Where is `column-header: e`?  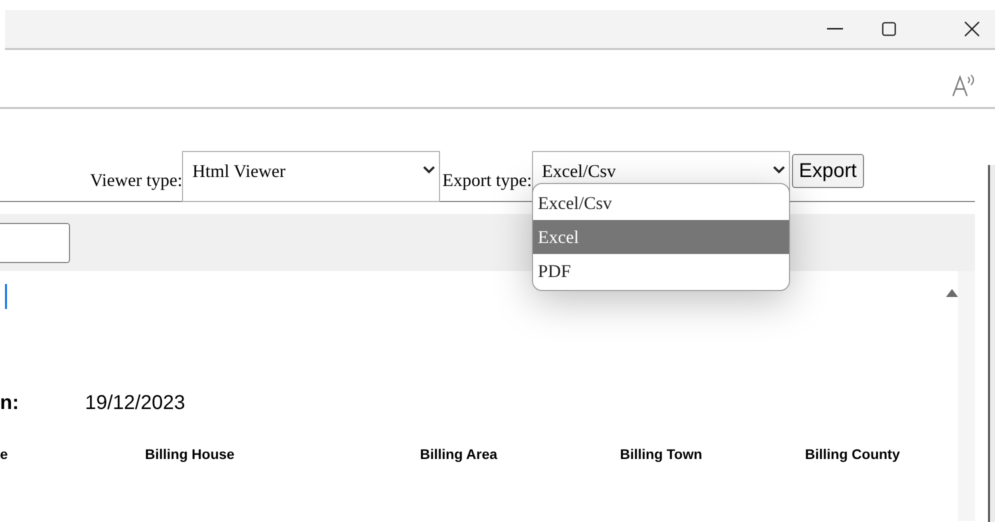 column-header: e is located at coordinates (4, 454).